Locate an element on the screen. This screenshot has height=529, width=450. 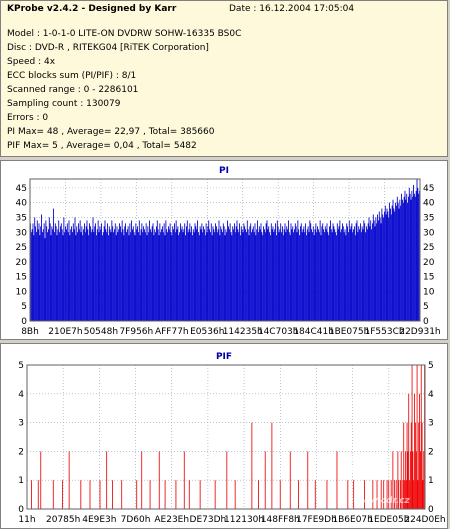
pif-y-tick-label-right: 0 is located at coordinates (431, 510).